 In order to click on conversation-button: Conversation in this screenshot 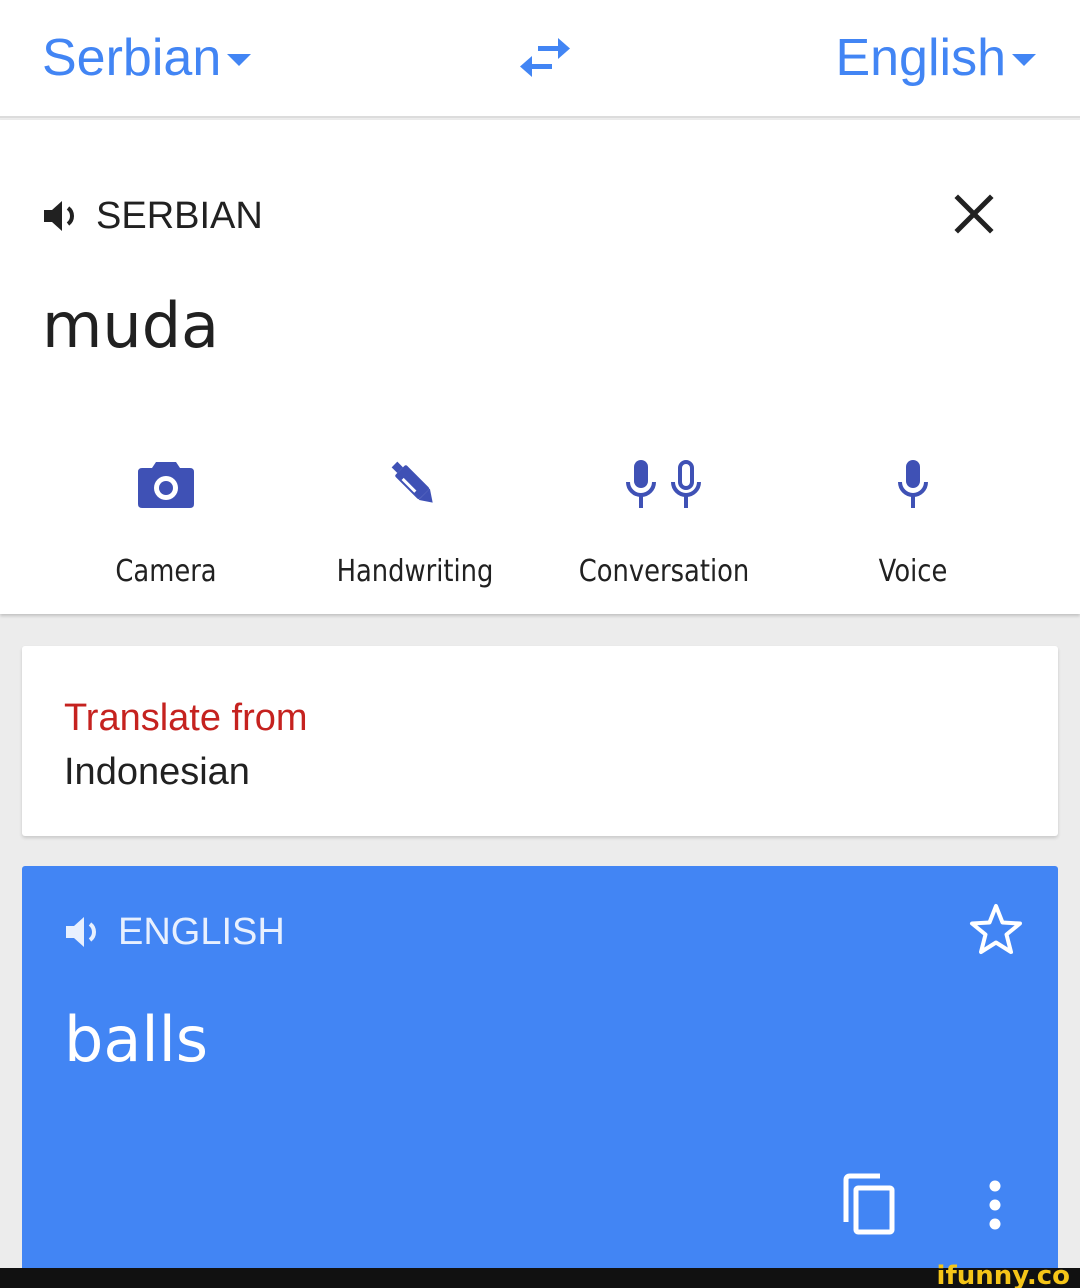, I will do `click(664, 528)`.